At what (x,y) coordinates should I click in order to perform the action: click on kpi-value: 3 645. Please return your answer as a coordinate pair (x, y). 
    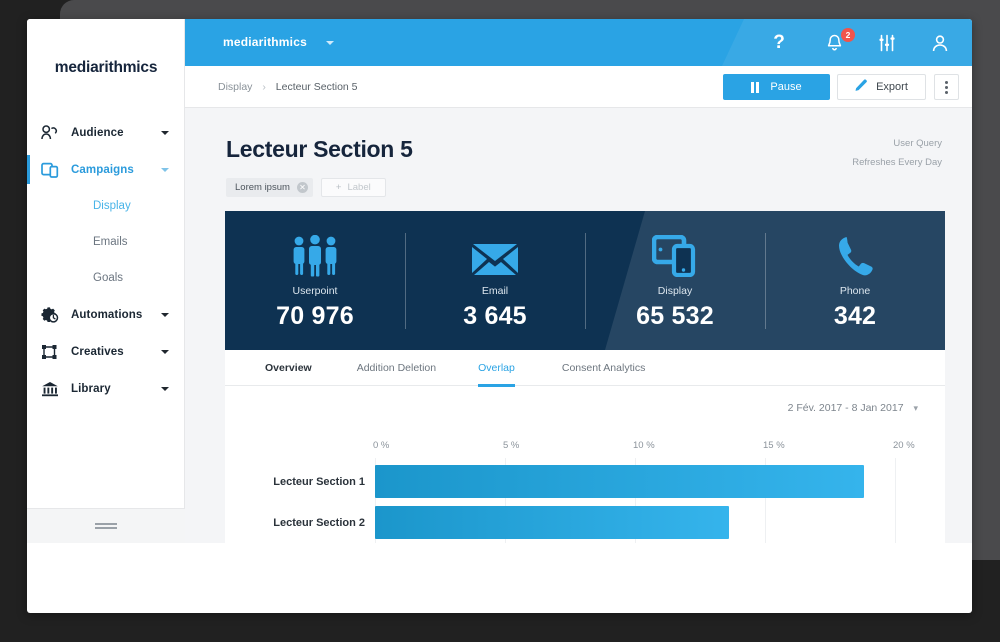
    Looking at the image, I should click on (495, 315).